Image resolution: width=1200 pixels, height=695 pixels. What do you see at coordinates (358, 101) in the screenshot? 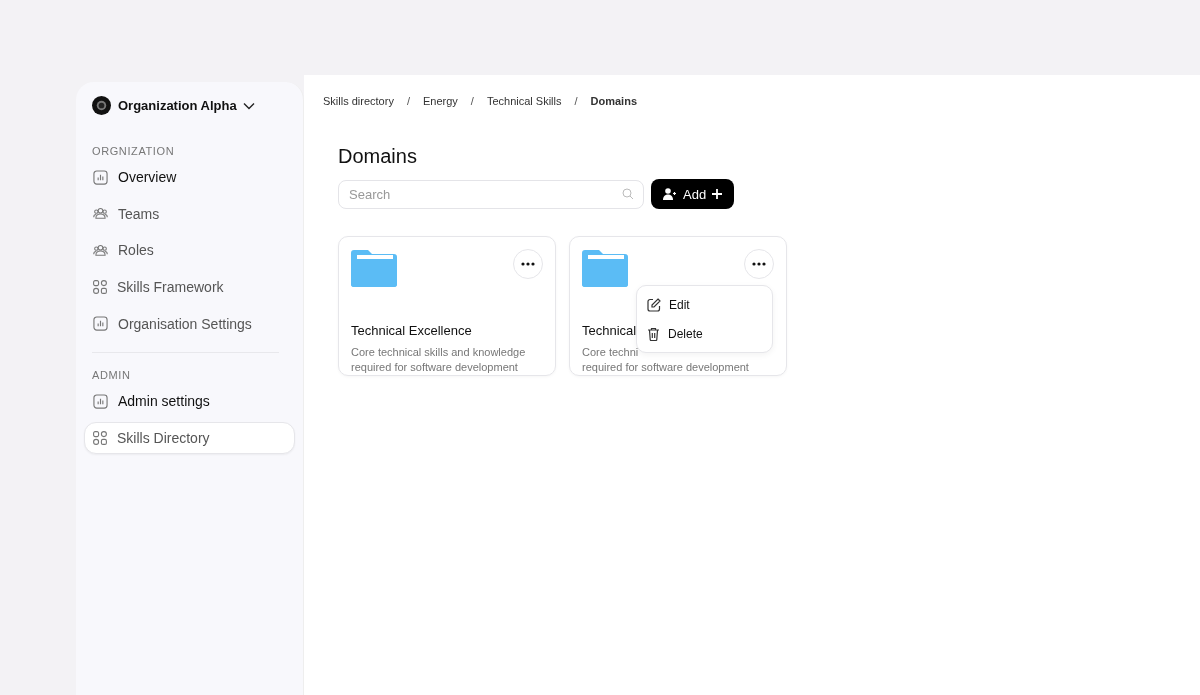
I see `breadcrumb-link: Skills directory` at bounding box center [358, 101].